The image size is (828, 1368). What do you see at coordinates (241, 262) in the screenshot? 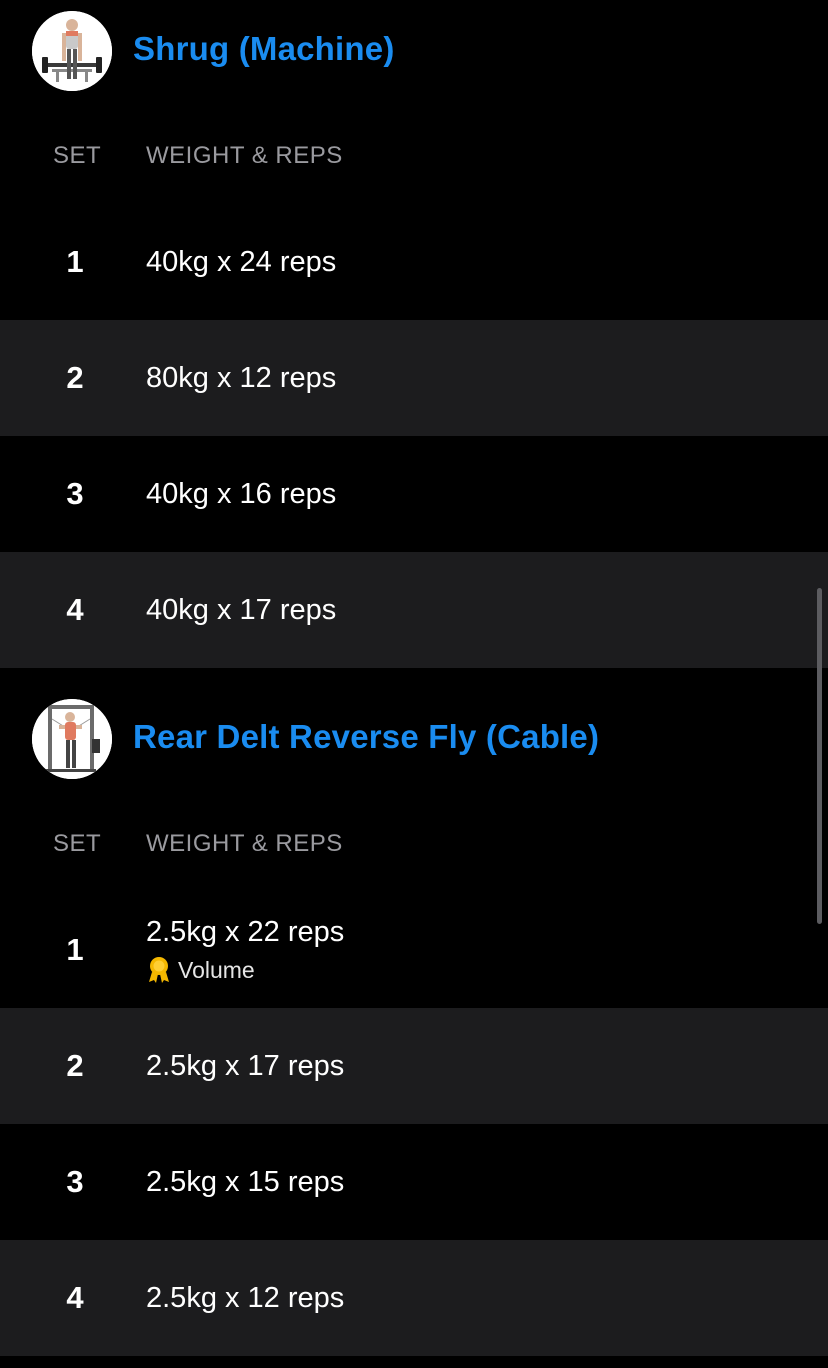
I see `set-weight-reps: 40kg x 24 reps` at bounding box center [241, 262].